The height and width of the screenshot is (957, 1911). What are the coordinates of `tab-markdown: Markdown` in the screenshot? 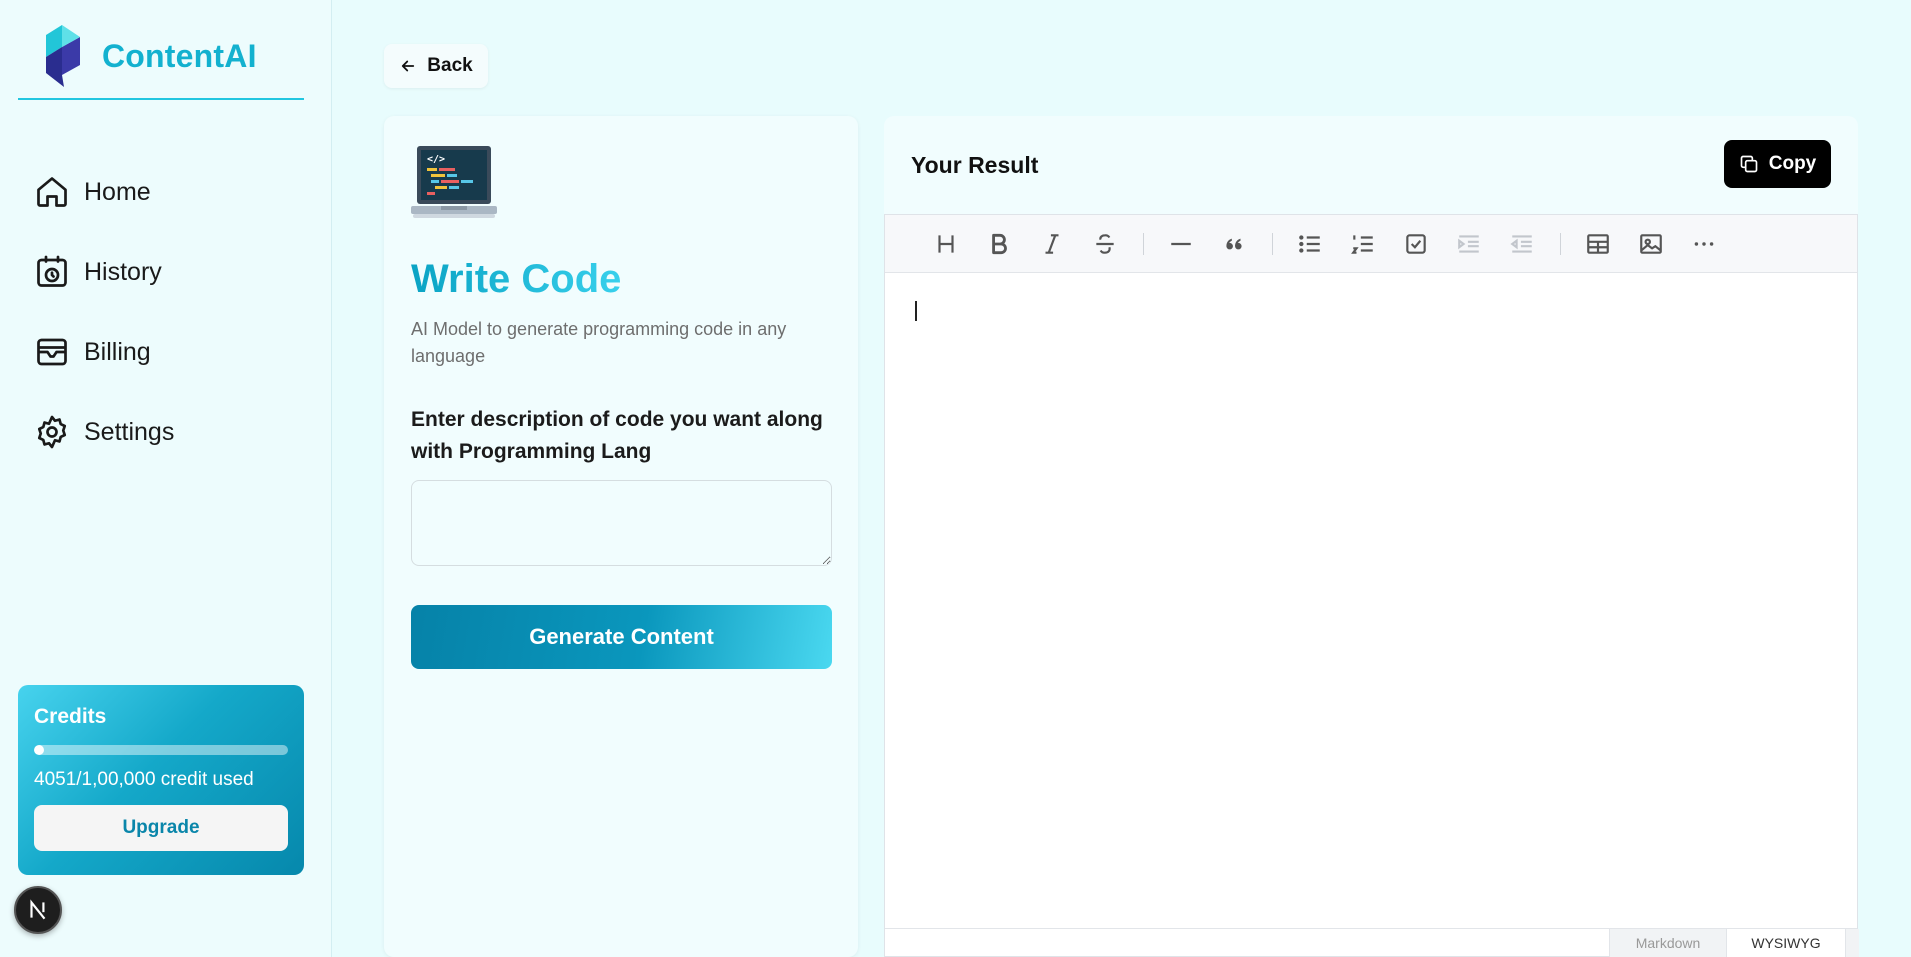 It's located at (1668, 943).